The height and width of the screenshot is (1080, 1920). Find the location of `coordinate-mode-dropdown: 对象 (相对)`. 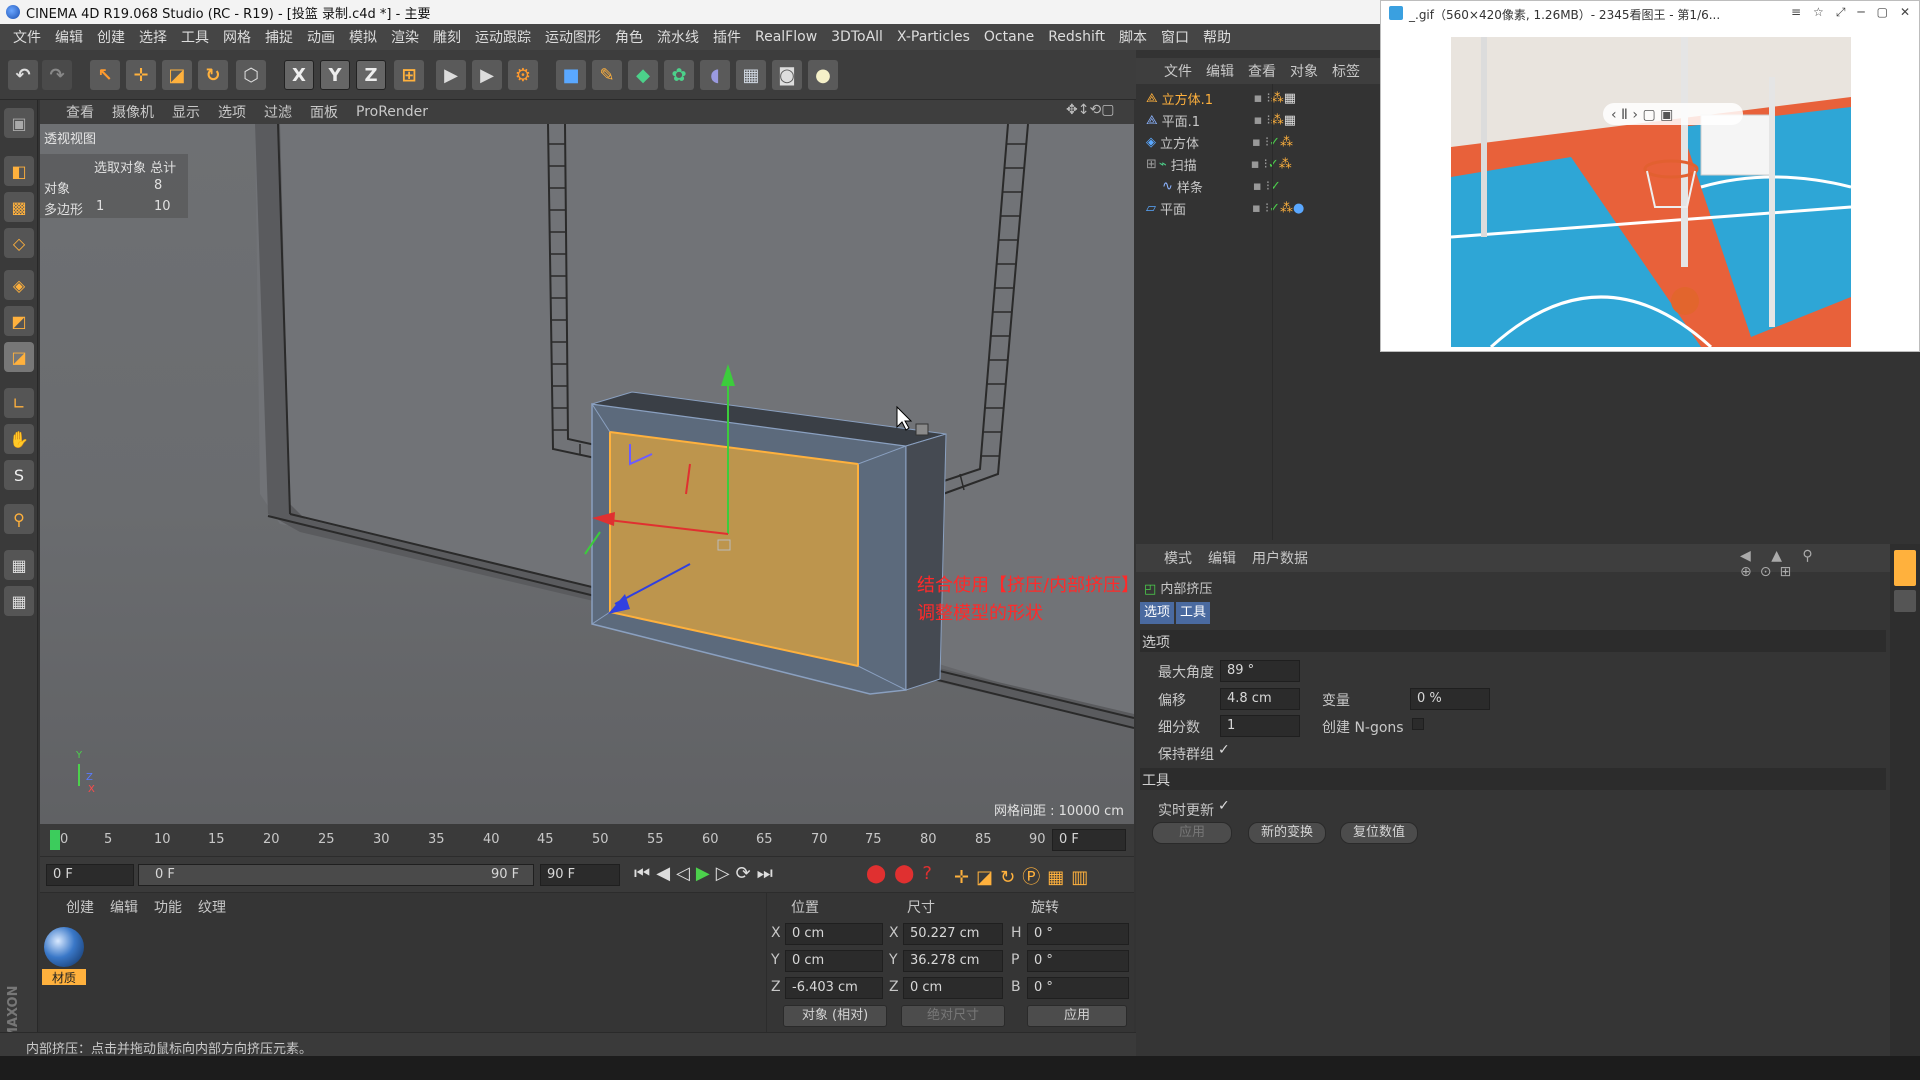

coordinate-mode-dropdown: 对象 (相对) is located at coordinates (835, 1016).